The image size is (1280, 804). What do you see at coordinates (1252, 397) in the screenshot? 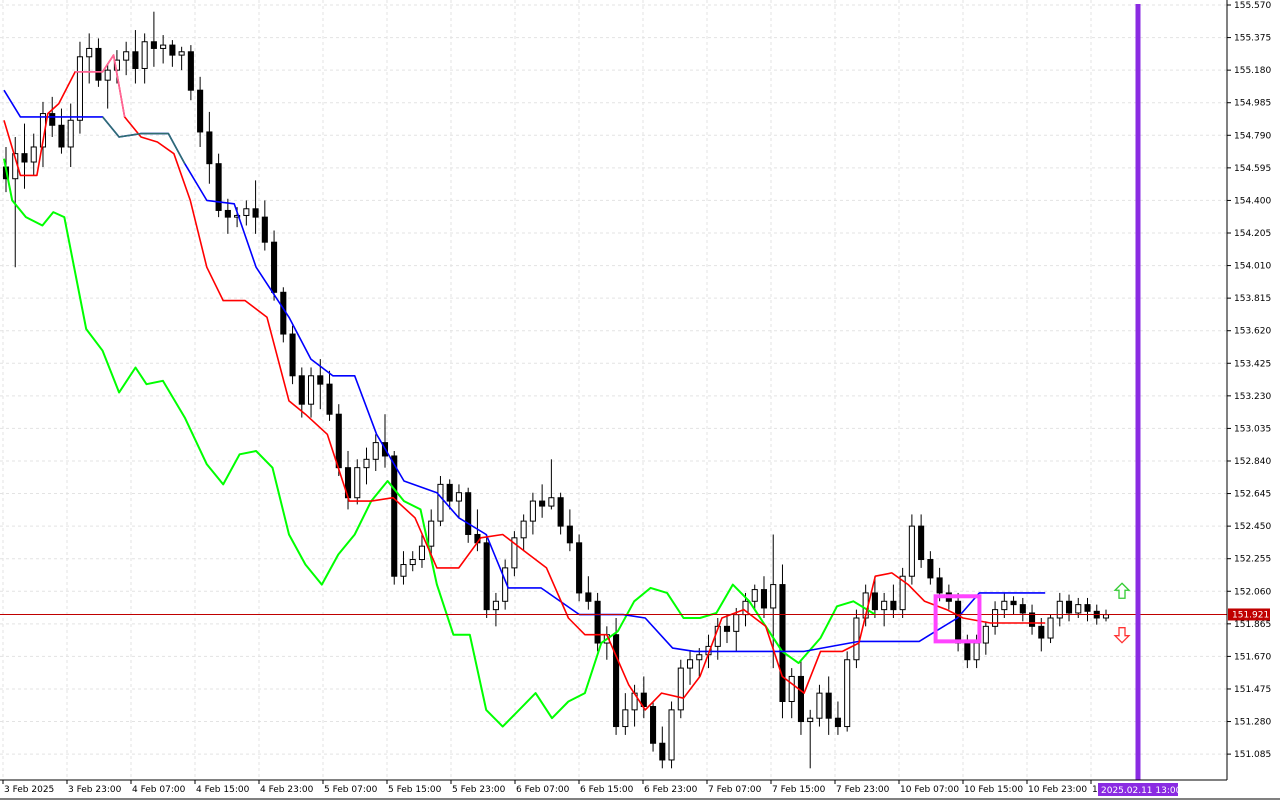
I see `y-tick-label: 153.230` at bounding box center [1252, 397].